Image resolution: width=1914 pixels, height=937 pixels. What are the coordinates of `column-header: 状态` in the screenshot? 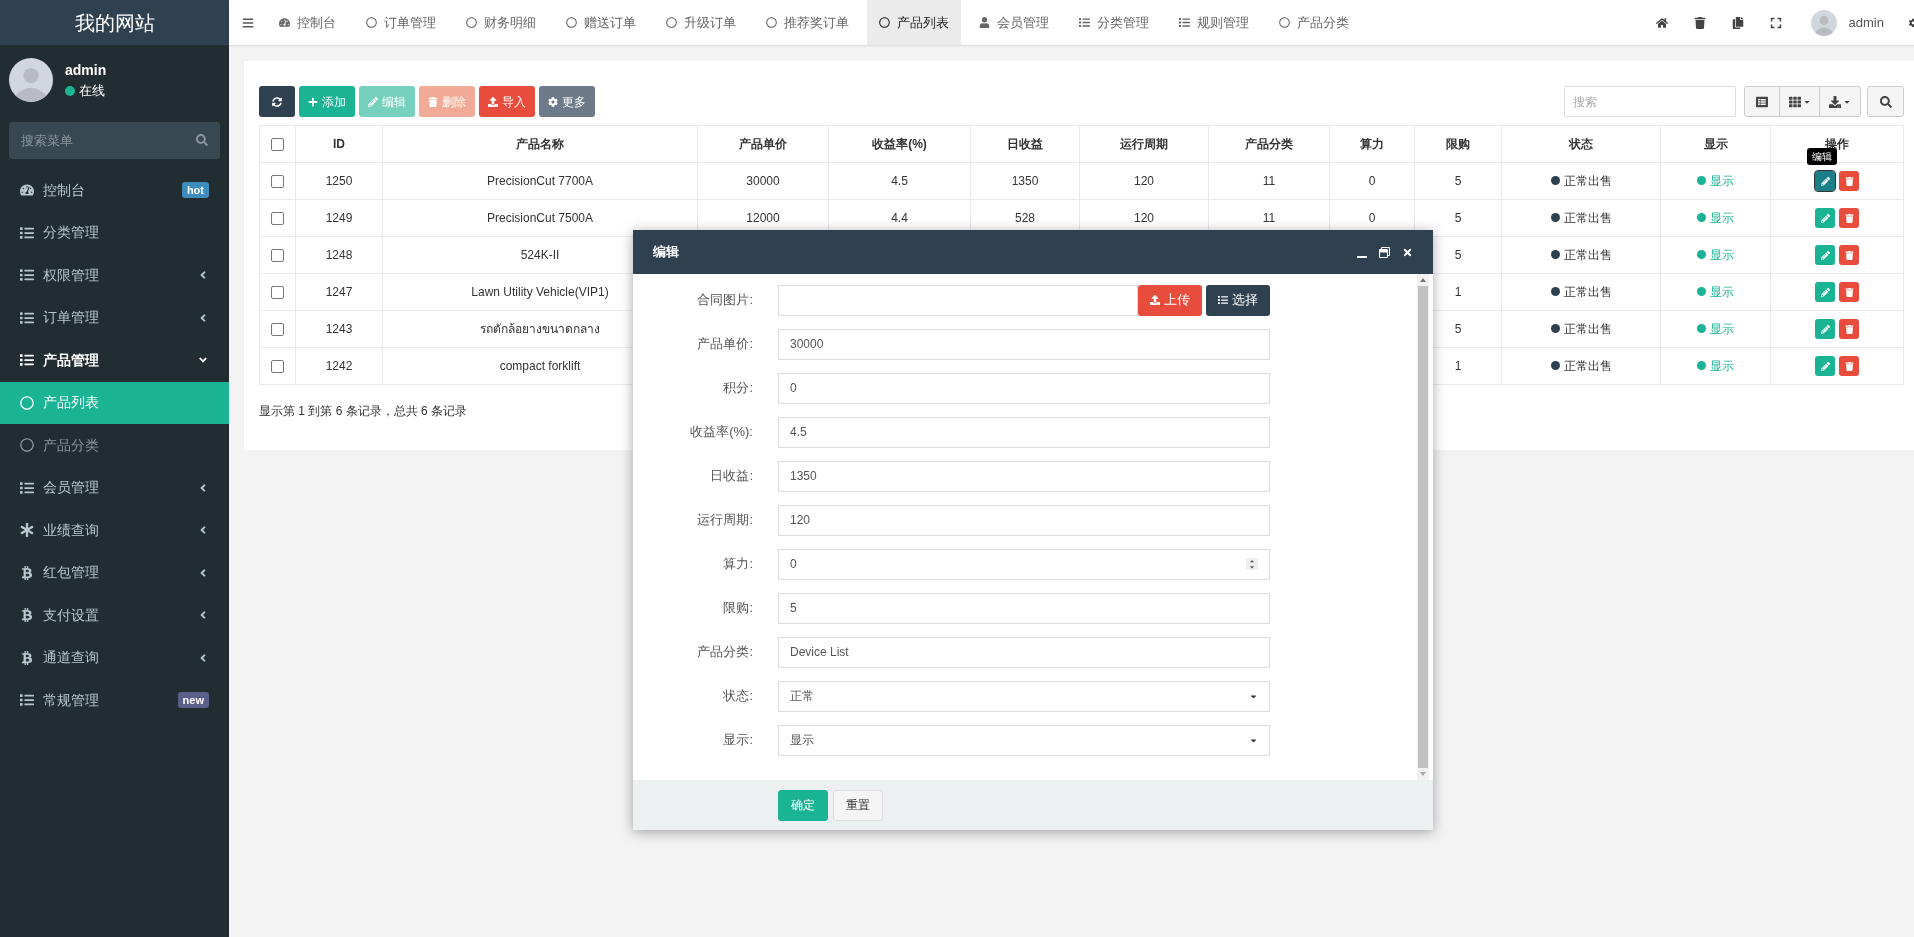 It's located at (1581, 144).